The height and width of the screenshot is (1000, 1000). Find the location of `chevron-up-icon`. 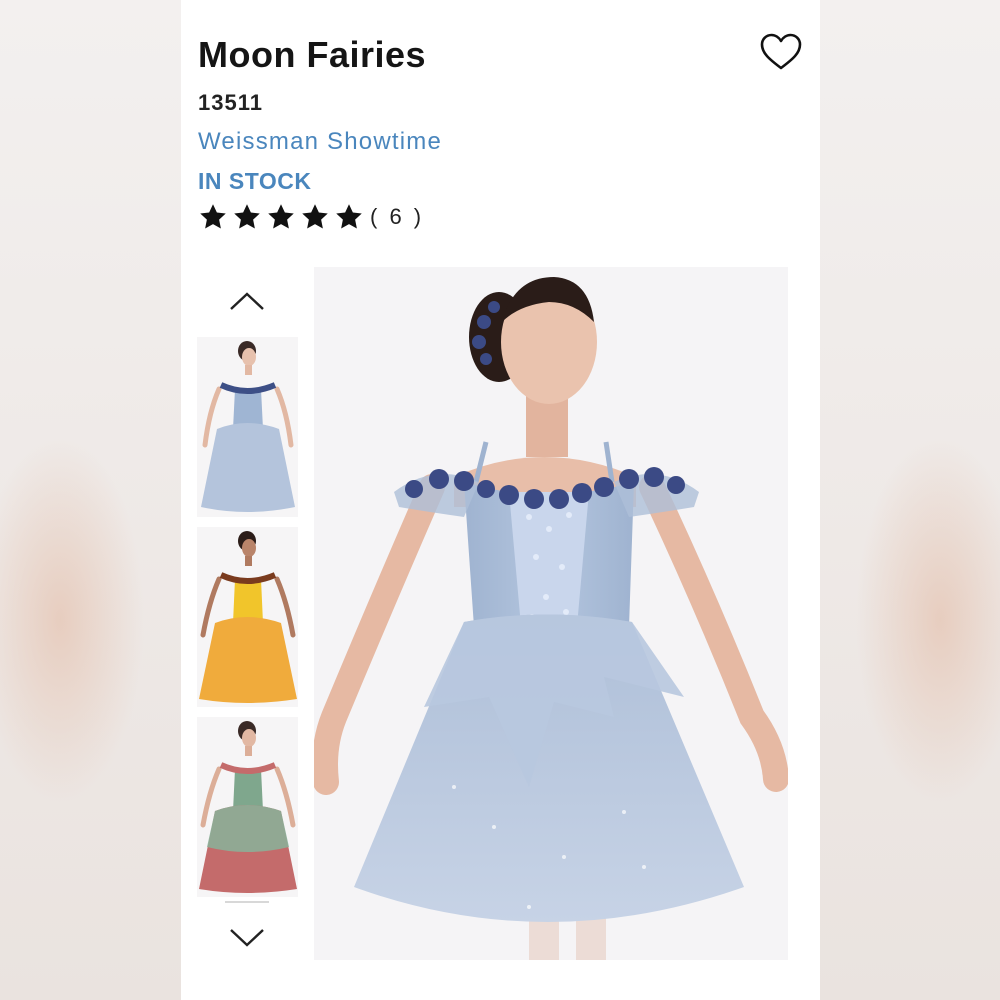

chevron-up-icon is located at coordinates (247, 301).